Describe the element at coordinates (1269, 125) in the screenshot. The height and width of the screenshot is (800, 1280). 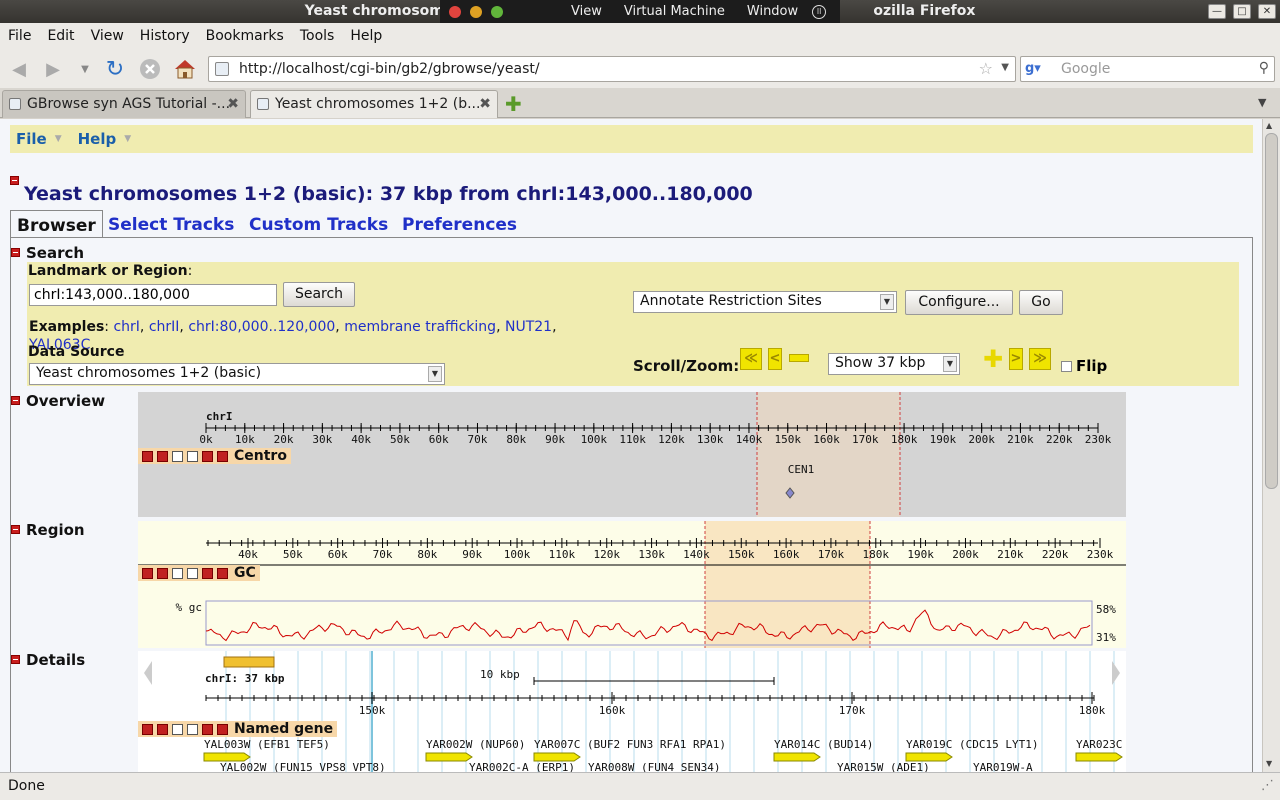
I see `scroll-up-icon: ▲` at that location.